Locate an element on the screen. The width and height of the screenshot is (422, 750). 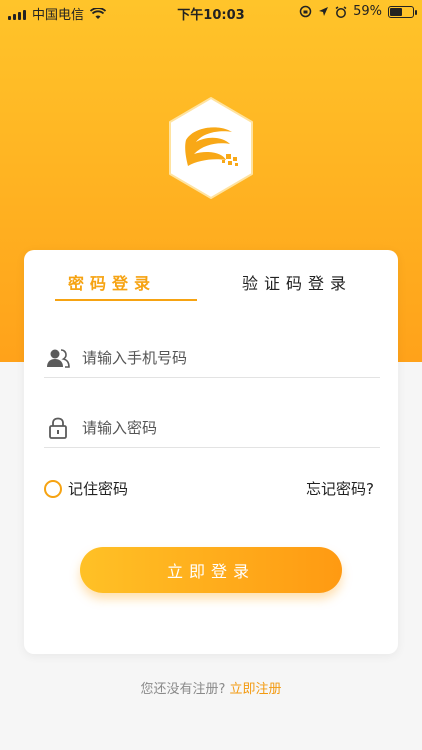
status-bar: 中国电信 下午10:03 59% is located at coordinates (211, 12).